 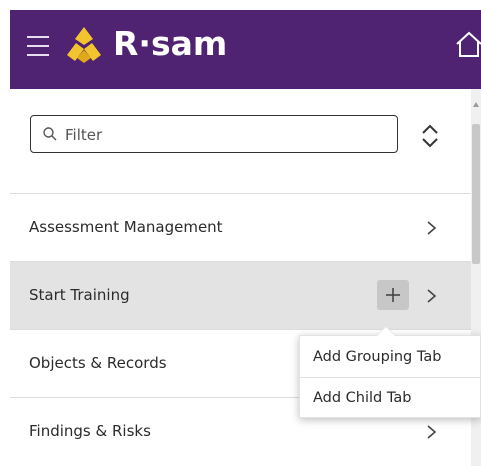 What do you see at coordinates (240, 295) in the screenshot?
I see `menu-item-start-training: Start Training` at bounding box center [240, 295].